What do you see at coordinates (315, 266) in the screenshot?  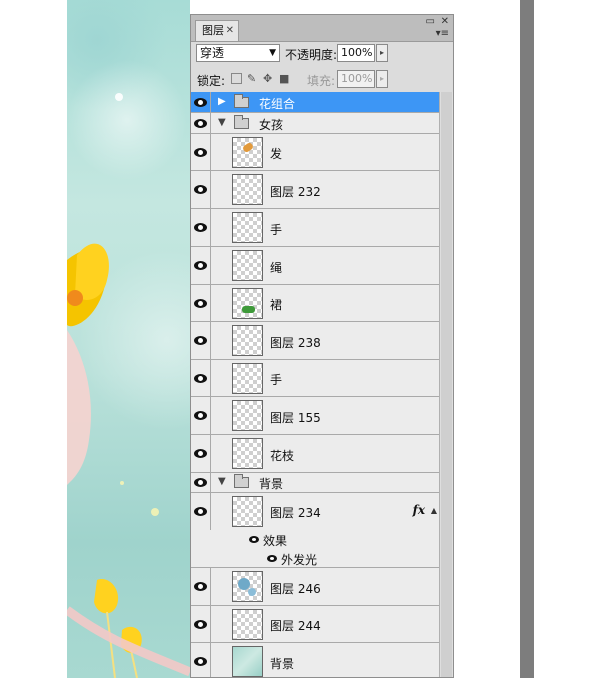 I see `layer-row: 绳` at bounding box center [315, 266].